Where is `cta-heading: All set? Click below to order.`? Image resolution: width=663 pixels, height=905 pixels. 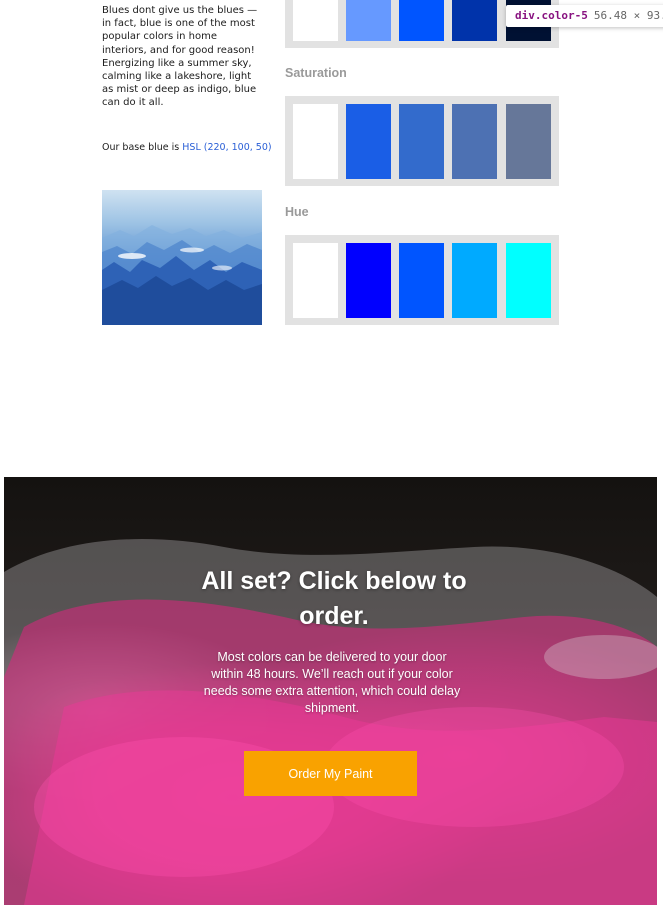
cta-heading: All set? Click below to order. is located at coordinates (334, 598).